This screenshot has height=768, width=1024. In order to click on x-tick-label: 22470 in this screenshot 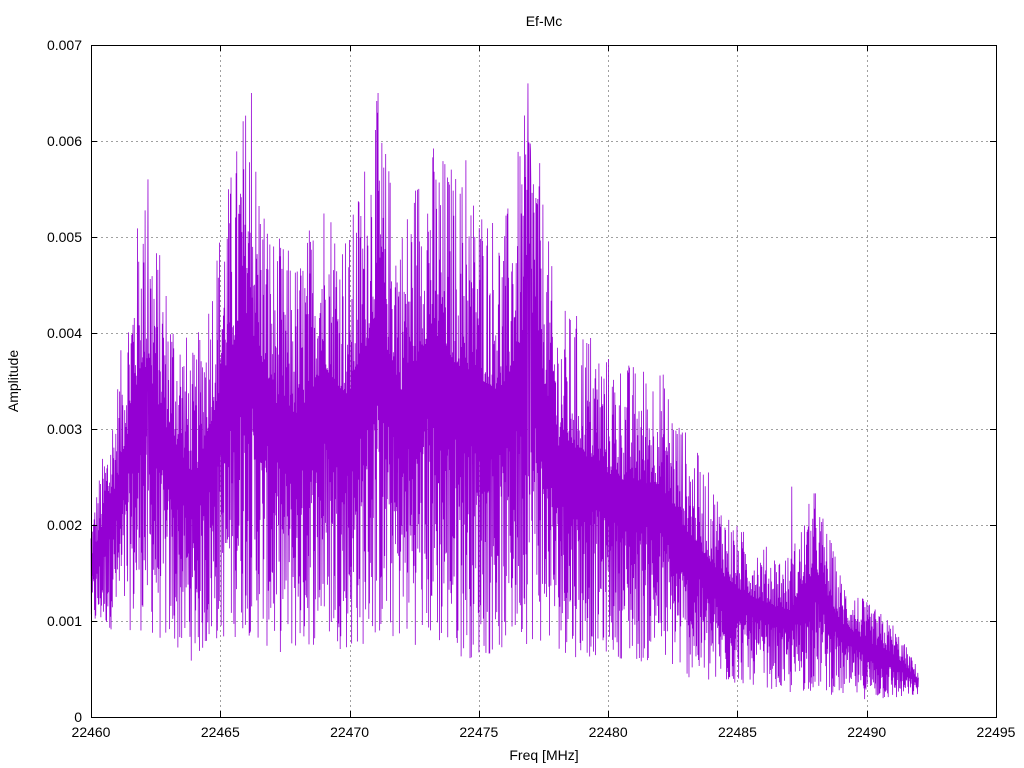, I will do `click(349, 732)`.